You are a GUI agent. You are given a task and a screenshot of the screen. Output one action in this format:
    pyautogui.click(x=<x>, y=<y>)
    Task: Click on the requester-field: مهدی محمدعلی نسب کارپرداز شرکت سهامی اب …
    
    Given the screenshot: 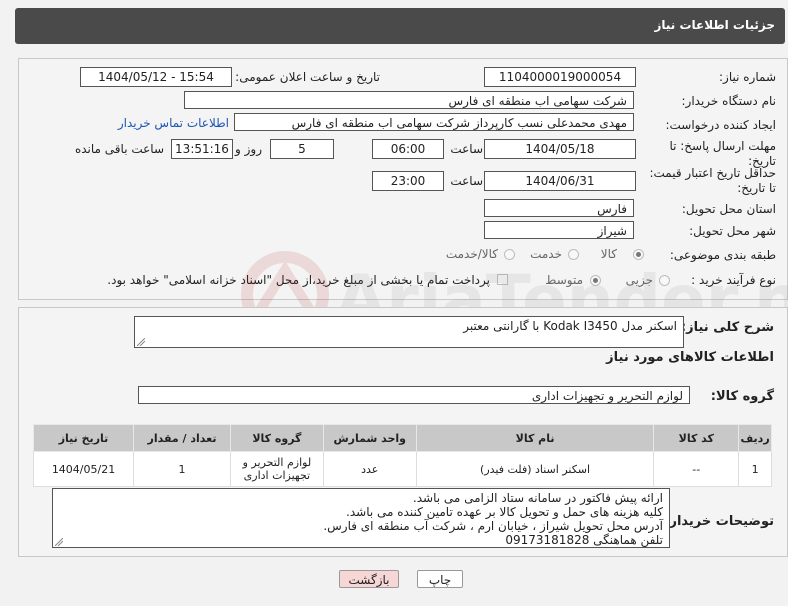 What is the action you would take?
    pyautogui.click(x=434, y=122)
    